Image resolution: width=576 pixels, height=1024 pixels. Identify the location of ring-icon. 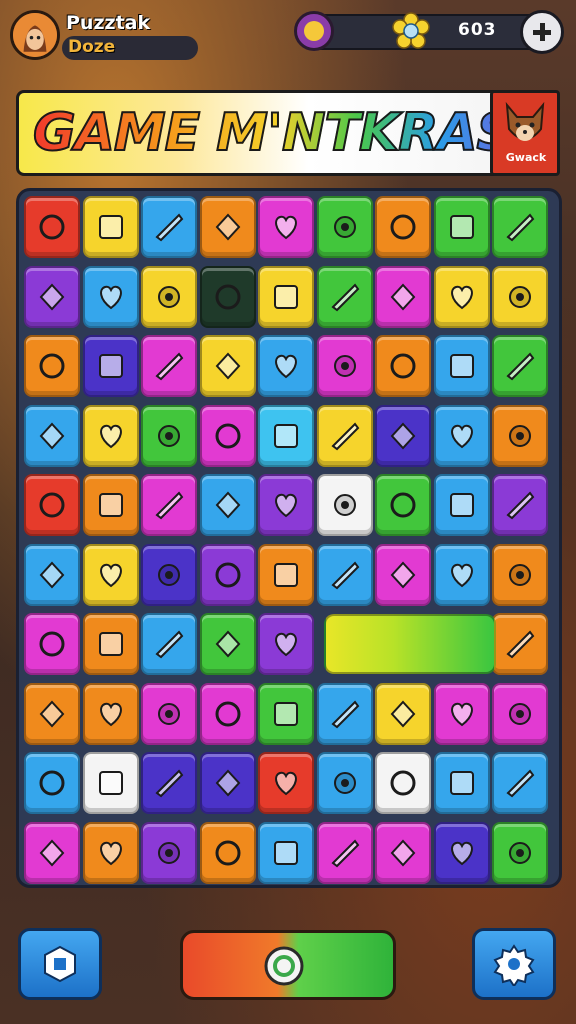
(284, 966).